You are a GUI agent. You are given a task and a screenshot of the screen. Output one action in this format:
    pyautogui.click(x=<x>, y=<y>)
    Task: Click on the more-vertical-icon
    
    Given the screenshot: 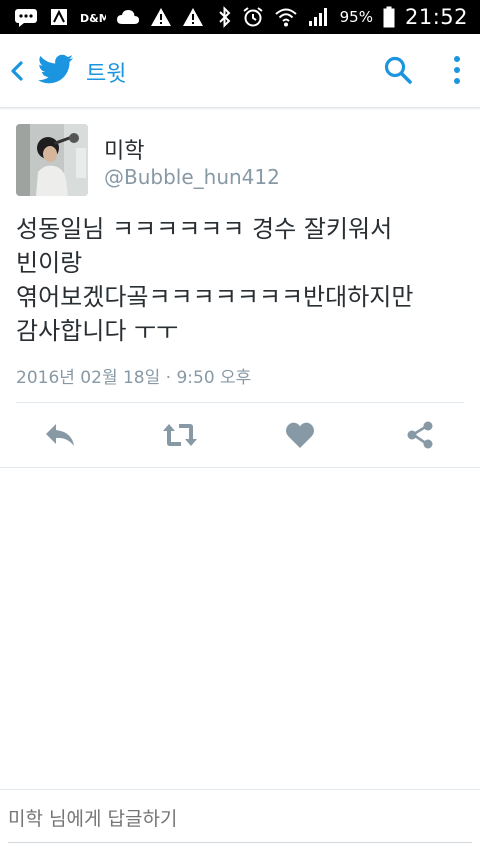 What is the action you would take?
    pyautogui.click(x=457, y=70)
    